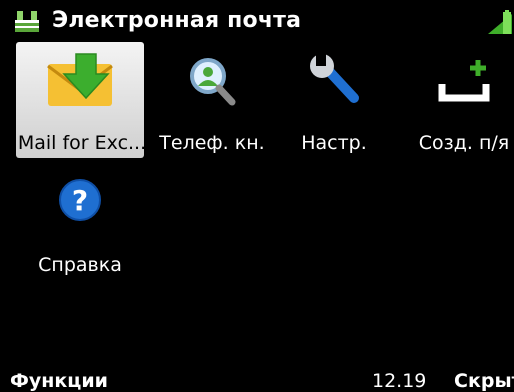 The image size is (514, 392). I want to click on app-label: Телеф. кн., so click(212, 143).